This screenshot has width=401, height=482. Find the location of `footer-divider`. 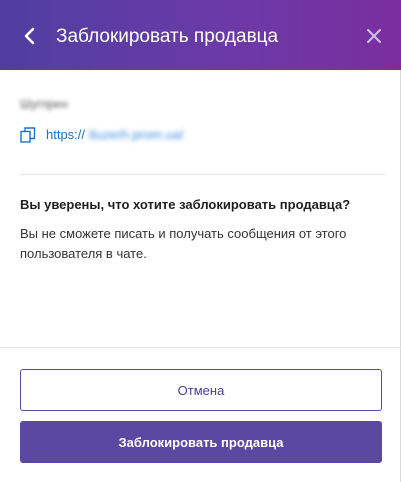

footer-divider is located at coordinates (200, 347).